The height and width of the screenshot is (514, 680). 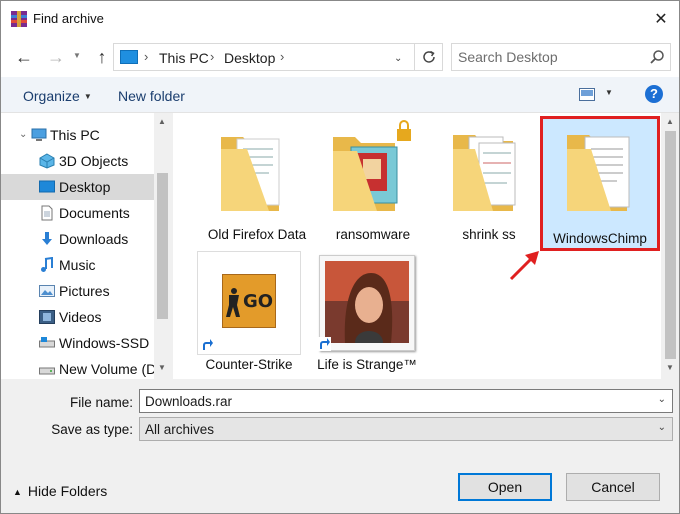 I want to click on soldier-silhouette-icon, so click(x=233, y=302).